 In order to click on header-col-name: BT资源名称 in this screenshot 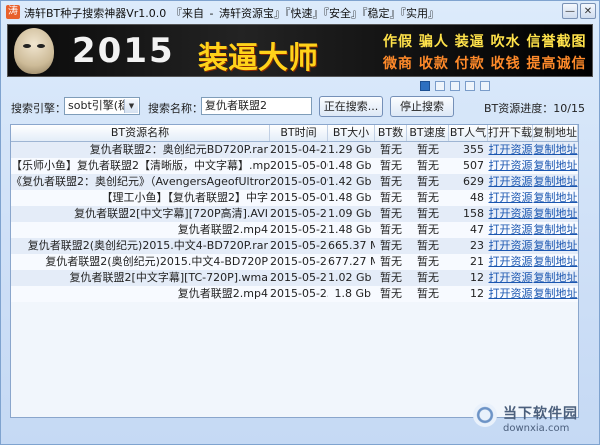, I will do `click(140, 133)`.